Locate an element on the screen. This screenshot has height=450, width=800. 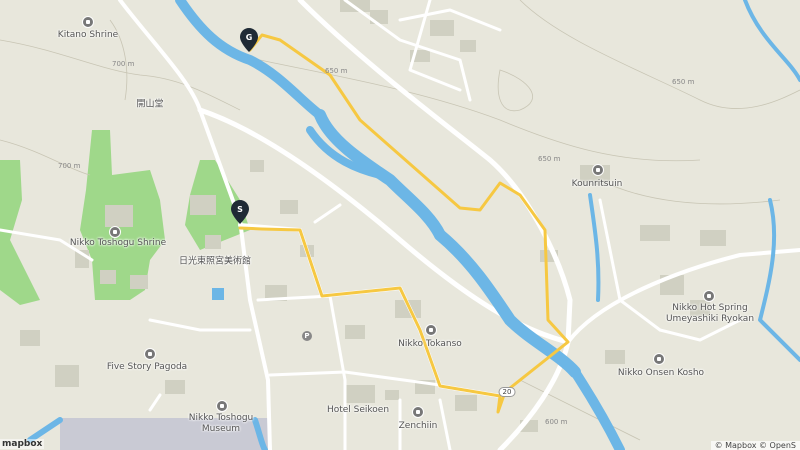
goal-marker: G is located at coordinates (249, 40).